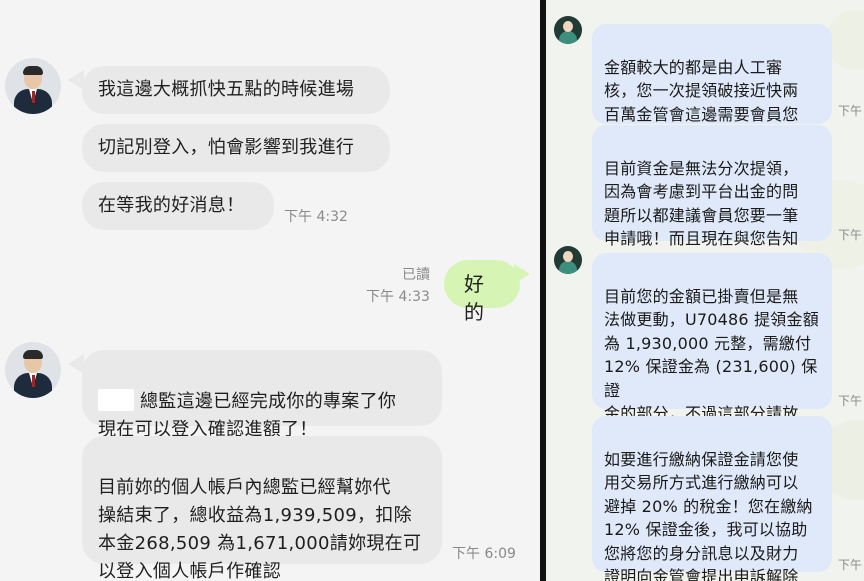 The width and height of the screenshot is (864, 581). What do you see at coordinates (226, 89) in the screenshot?
I see `message-text: 我這邊大概抓快五點的時候進場` at bounding box center [226, 89].